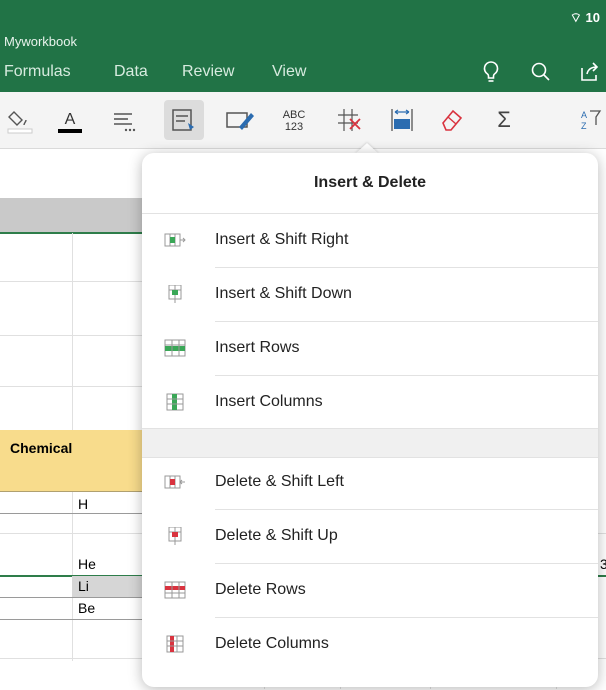 The width and height of the screenshot is (606, 690). I want to click on cell-h: H, so click(83, 504).